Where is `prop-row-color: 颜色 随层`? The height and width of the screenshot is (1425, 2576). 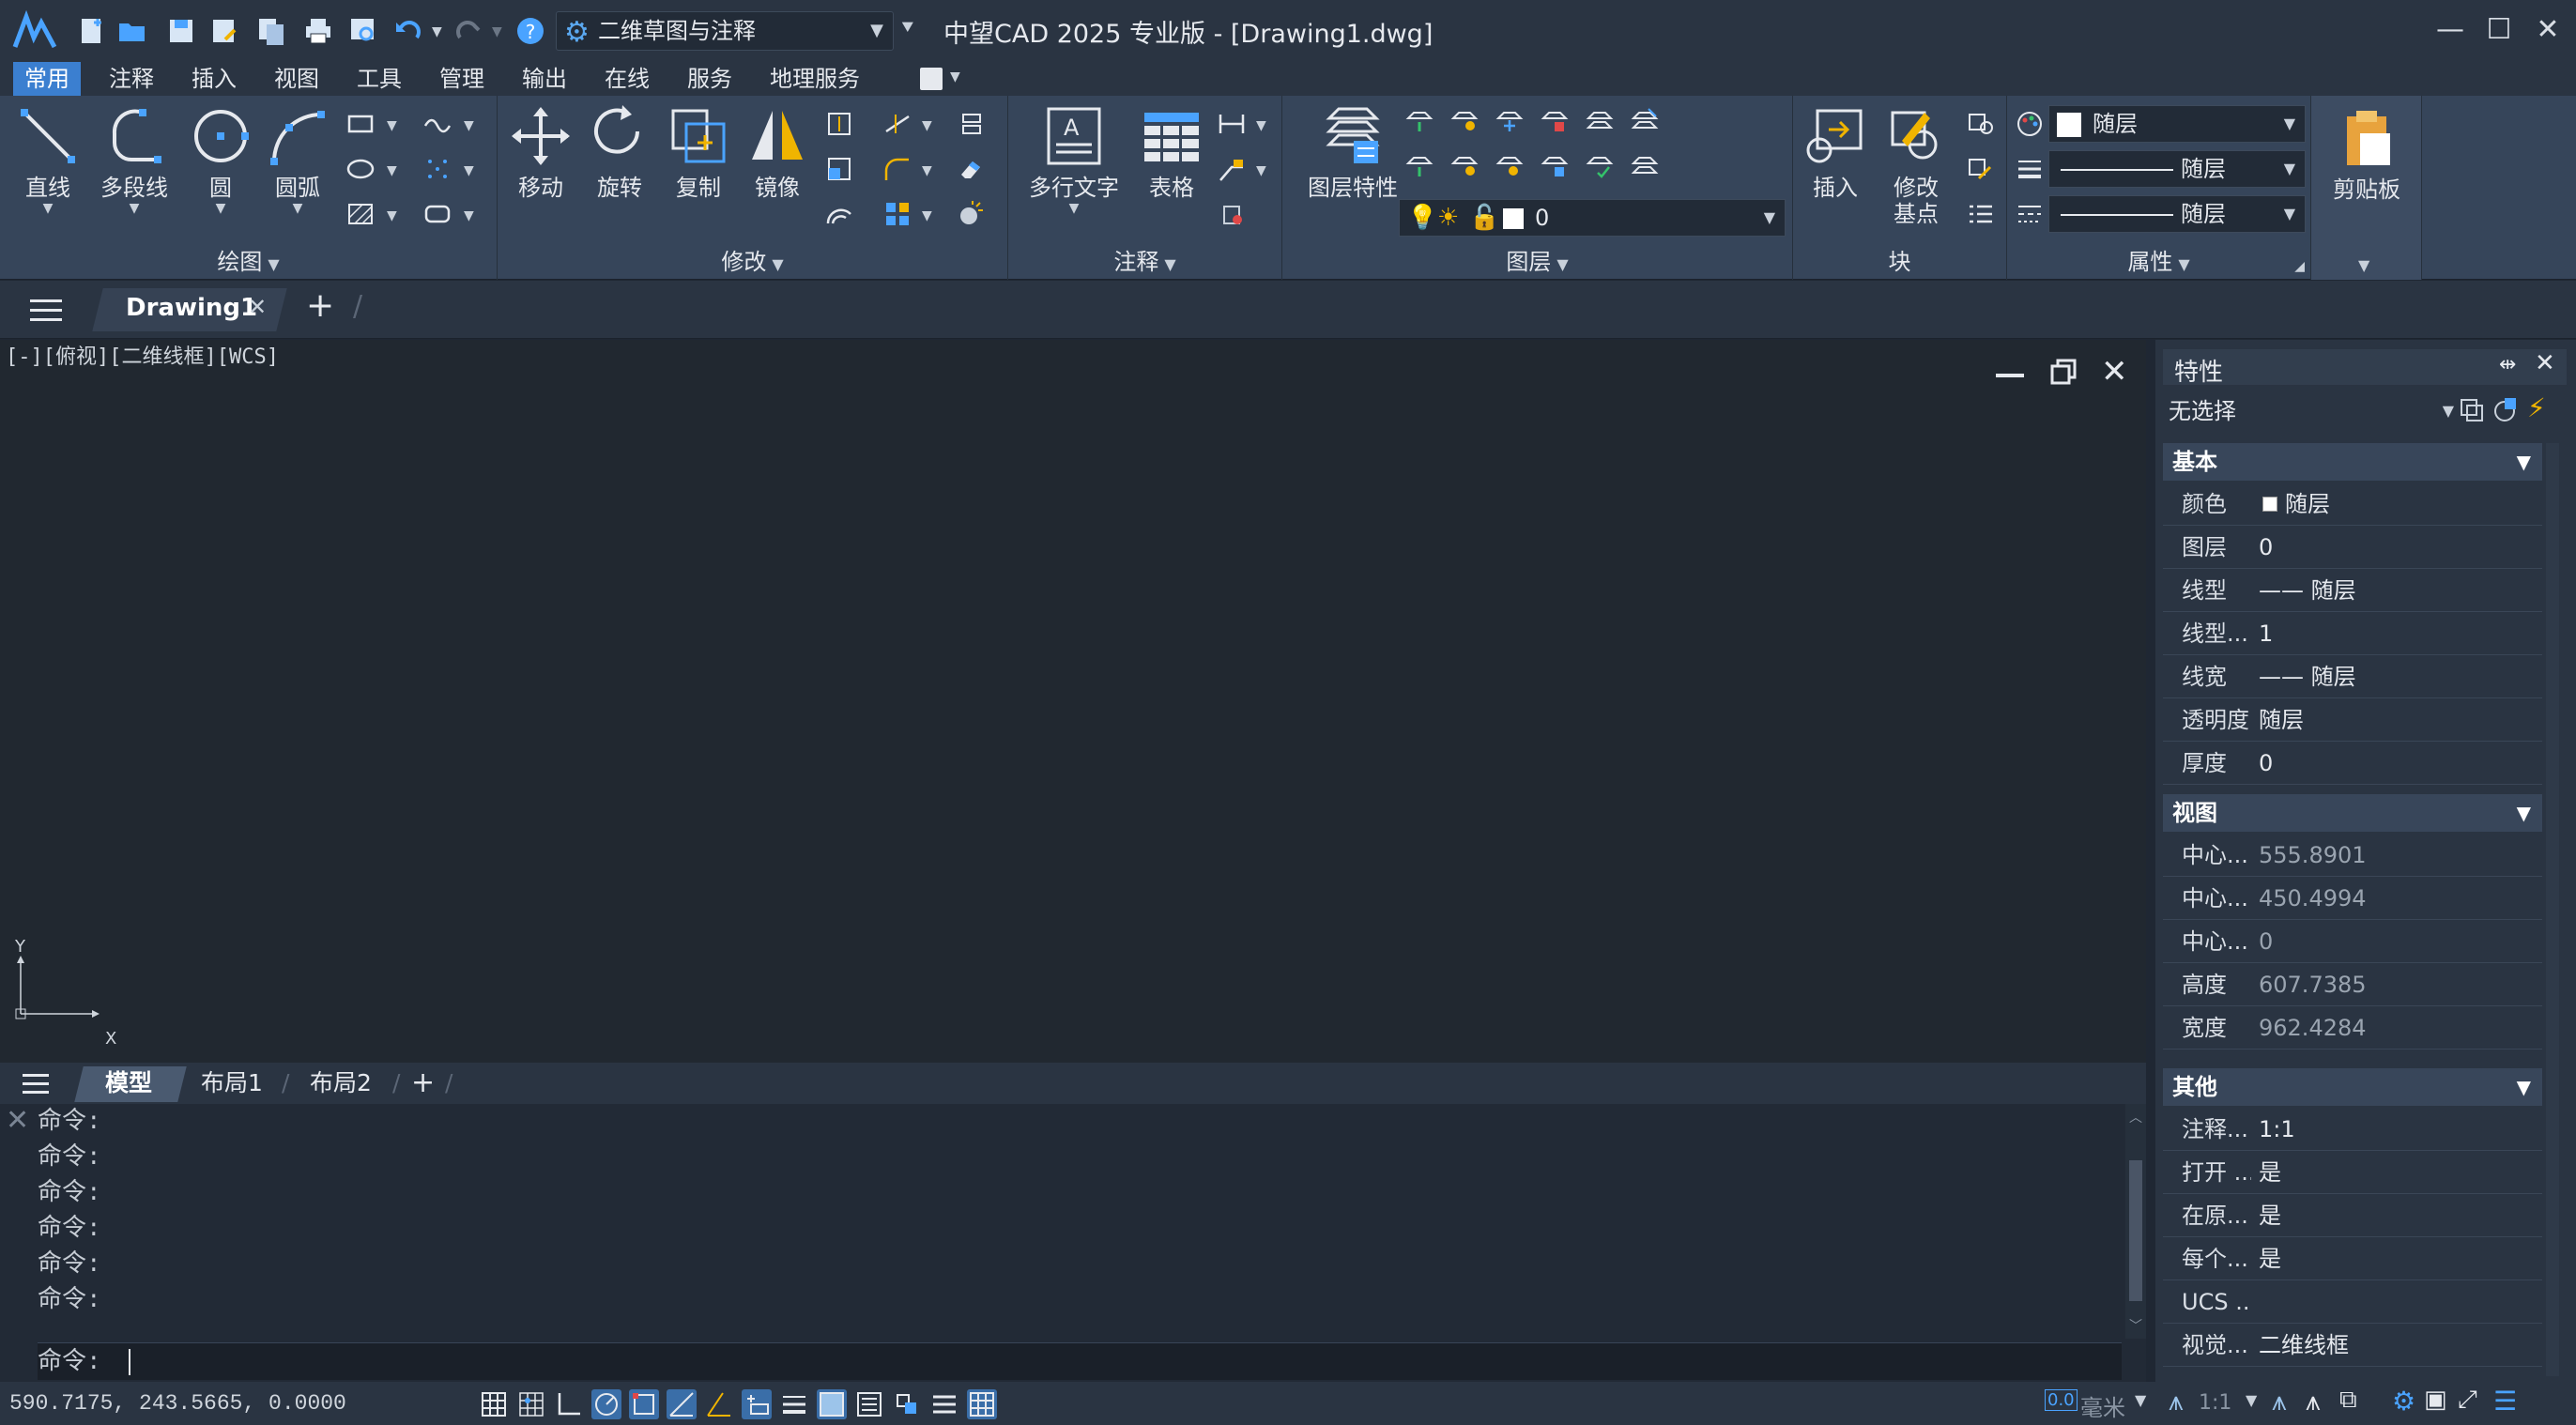
prop-row-color: 颜色 随层 is located at coordinates (2353, 504).